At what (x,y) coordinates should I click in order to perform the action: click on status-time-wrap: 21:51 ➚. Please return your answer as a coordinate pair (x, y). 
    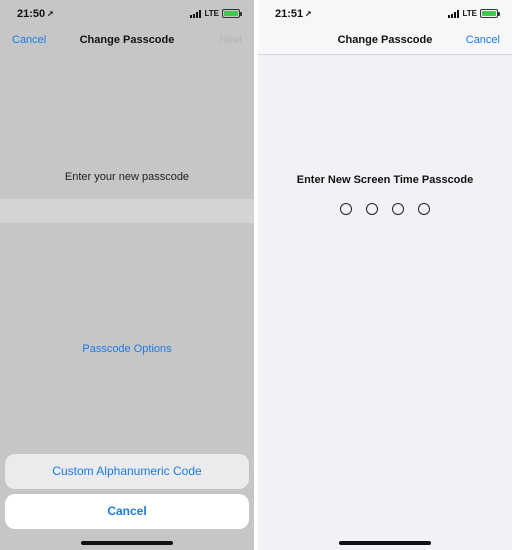
    Looking at the image, I should click on (293, 14).